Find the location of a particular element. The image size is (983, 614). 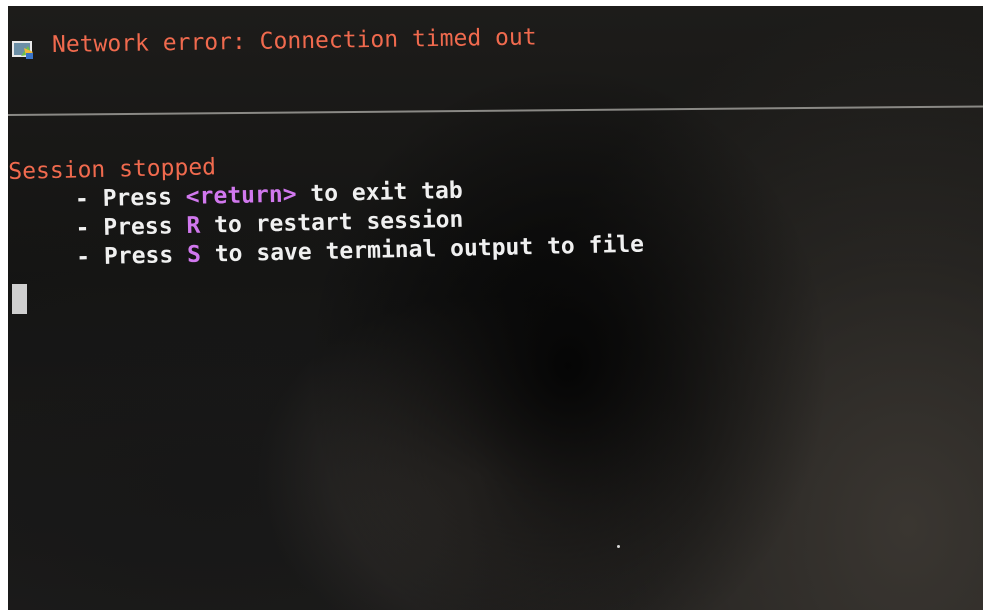

key-s: S is located at coordinates (194, 254).